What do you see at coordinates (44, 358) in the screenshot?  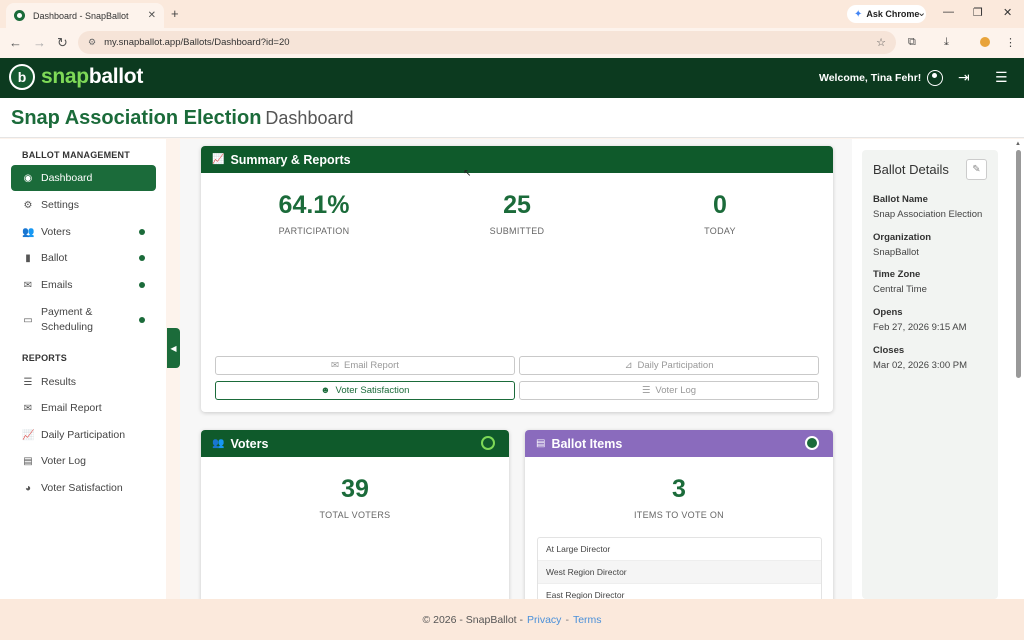 I see `reports-header: REPORTS` at bounding box center [44, 358].